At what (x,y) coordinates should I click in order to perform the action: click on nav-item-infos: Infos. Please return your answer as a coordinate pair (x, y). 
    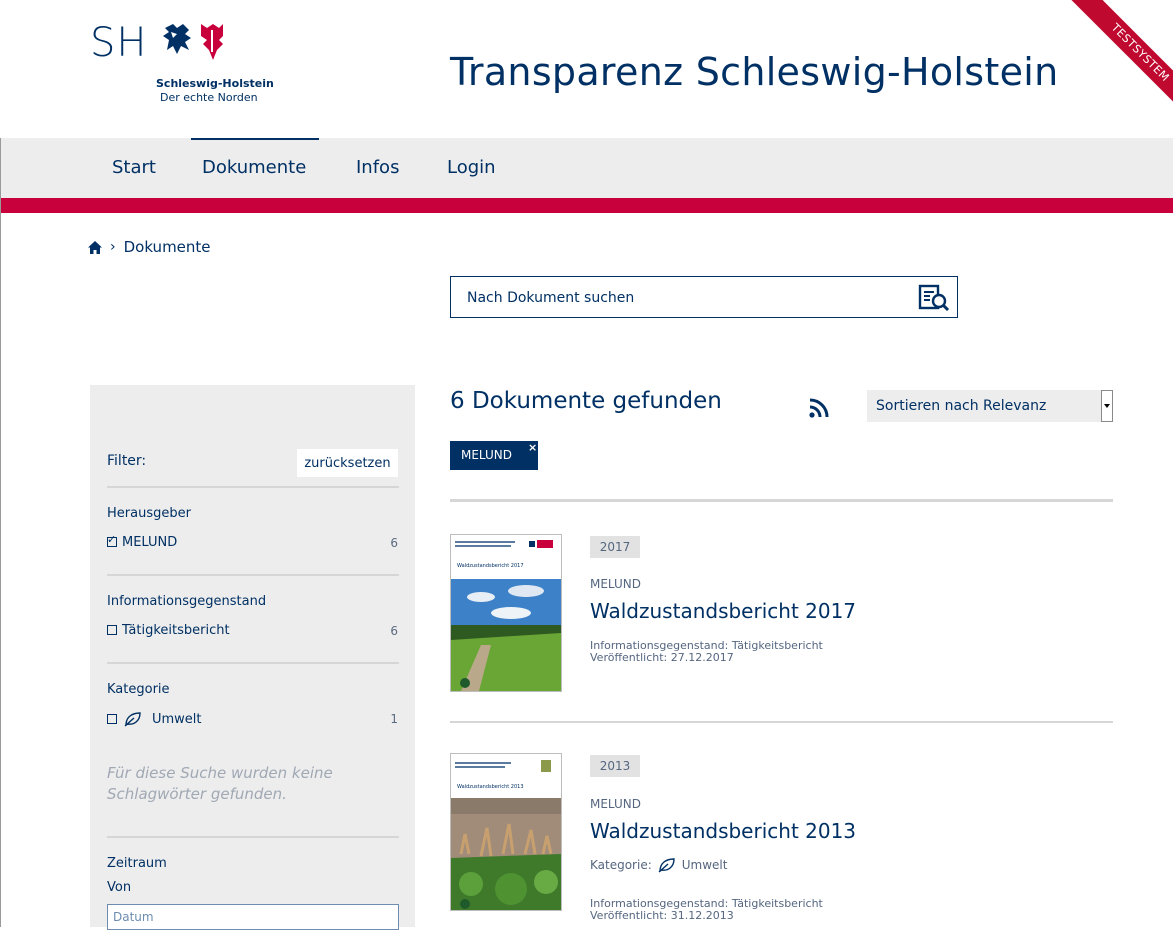
    Looking at the image, I should click on (377, 168).